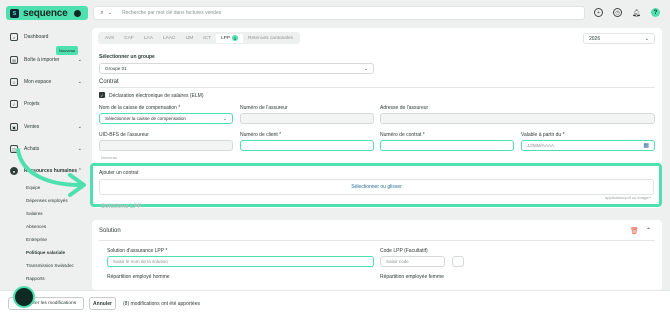 The height and width of the screenshot is (317, 670). What do you see at coordinates (397, 261) in the screenshot?
I see `code-placeholder: Saisir code` at bounding box center [397, 261].